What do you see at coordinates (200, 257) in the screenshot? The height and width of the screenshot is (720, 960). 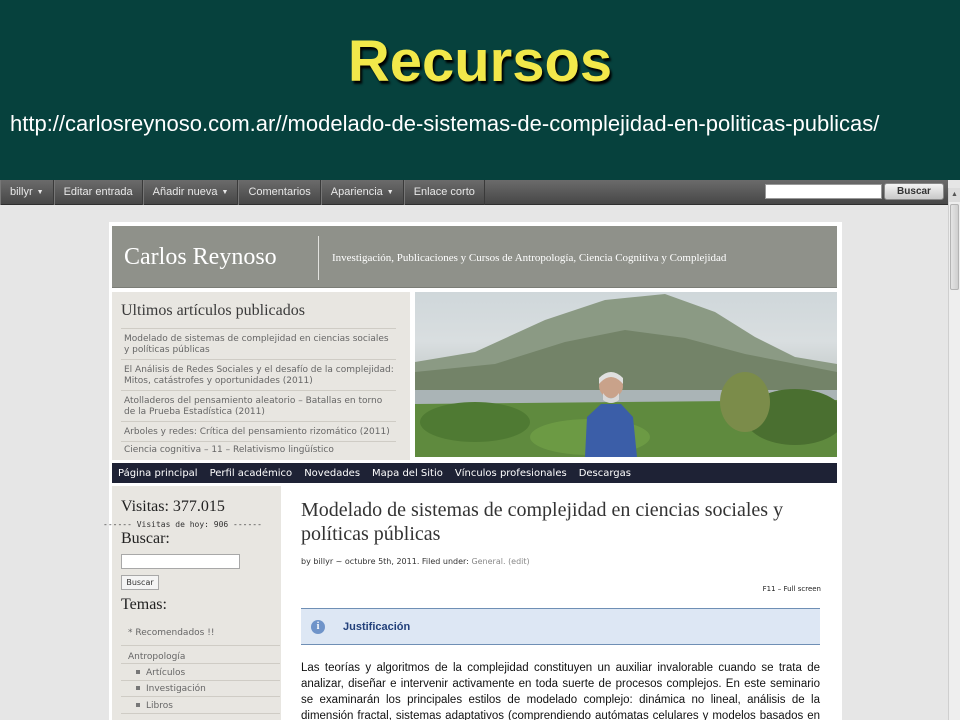 I see `site-name: Carlos Reynoso` at bounding box center [200, 257].